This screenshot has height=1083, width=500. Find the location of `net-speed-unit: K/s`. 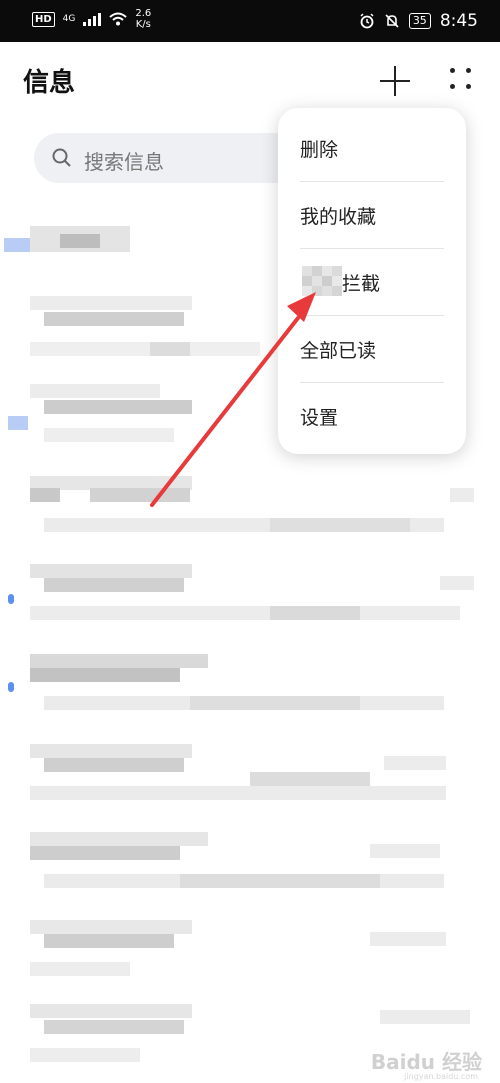

net-speed-unit: K/s is located at coordinates (143, 24).